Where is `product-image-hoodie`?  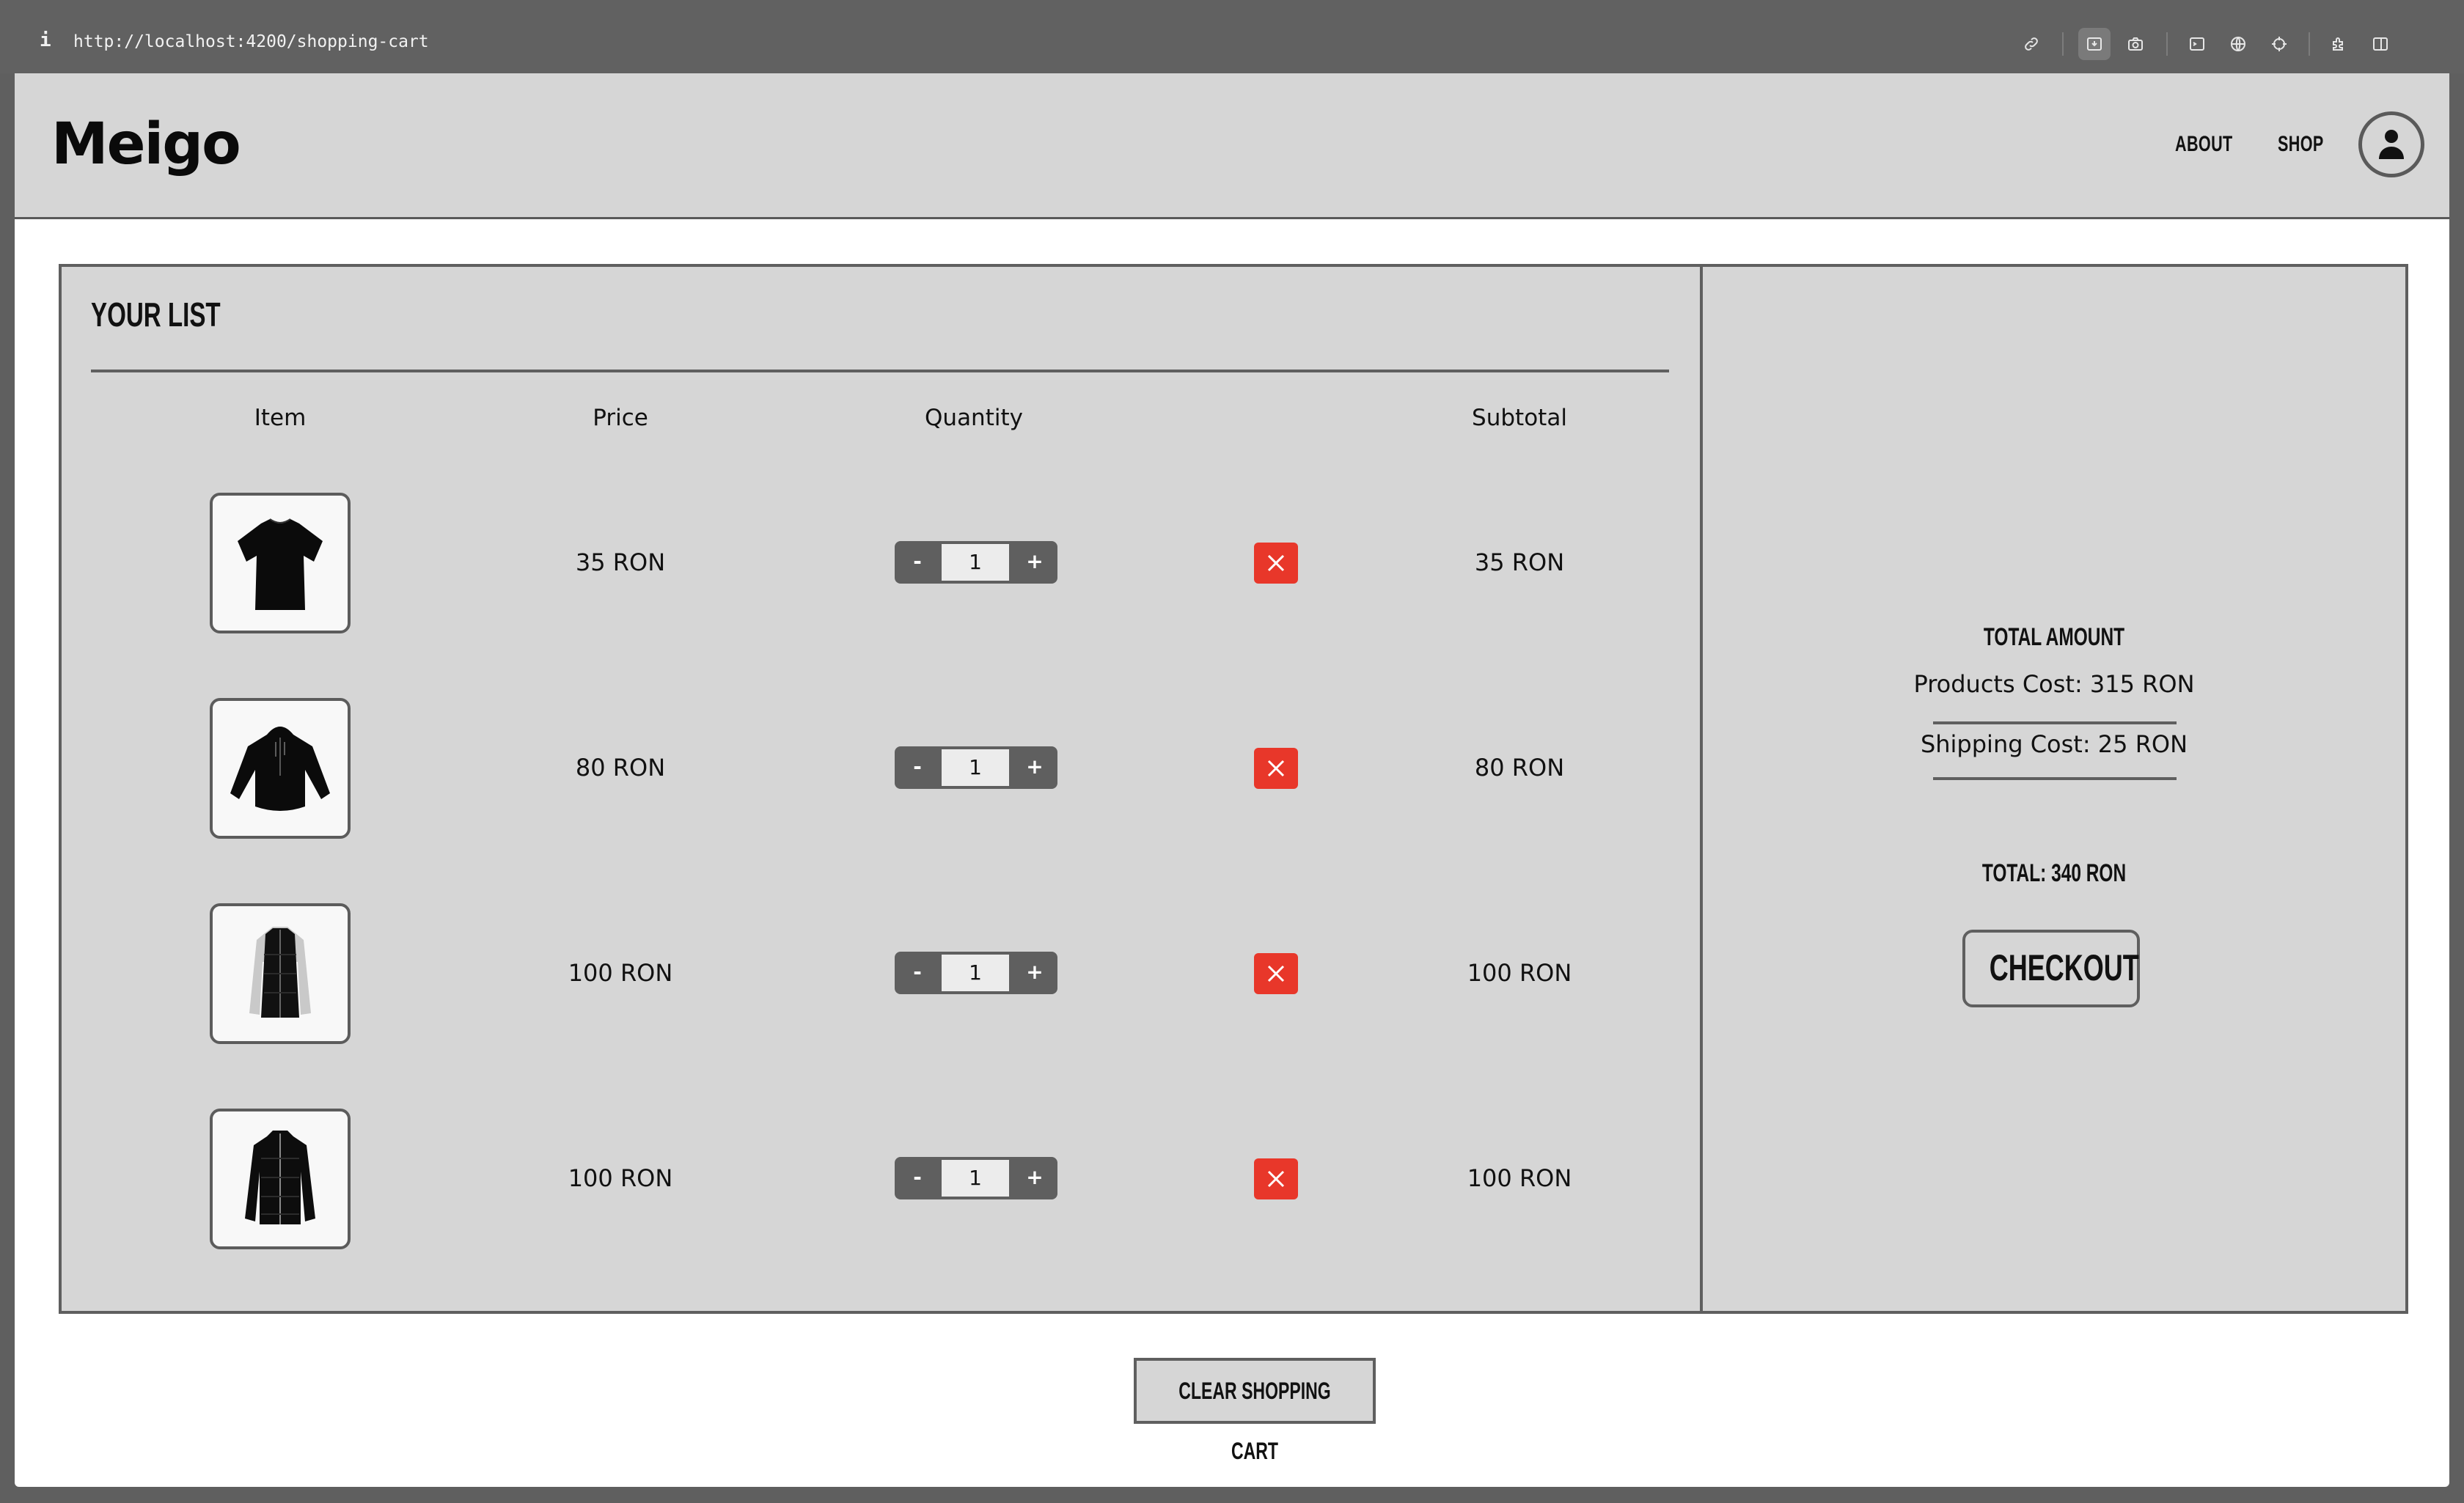
product-image-hoodie is located at coordinates (280, 768).